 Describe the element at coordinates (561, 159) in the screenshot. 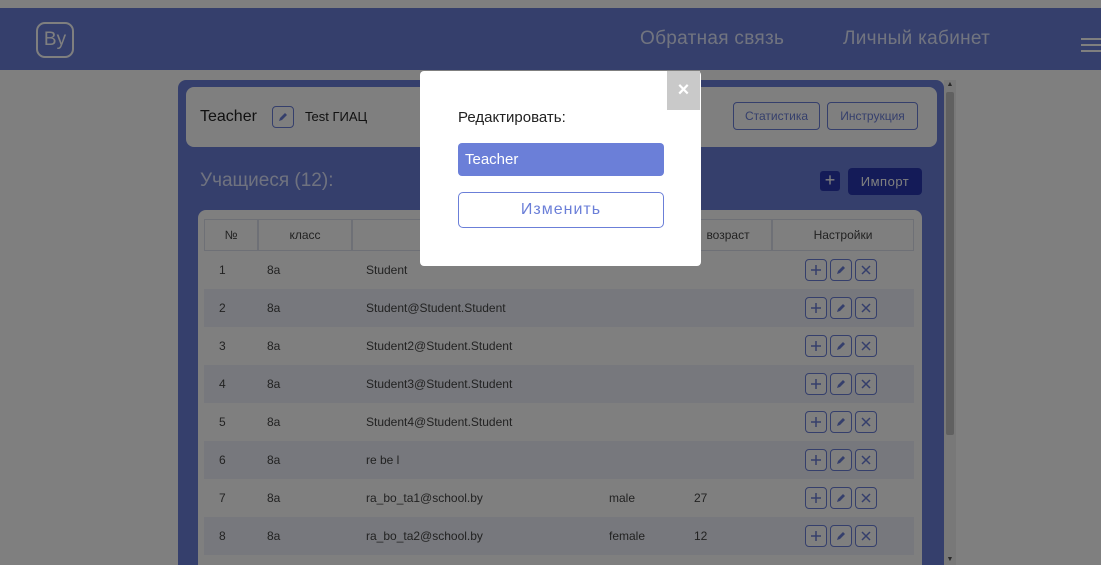

I see `edit-role-input` at that location.